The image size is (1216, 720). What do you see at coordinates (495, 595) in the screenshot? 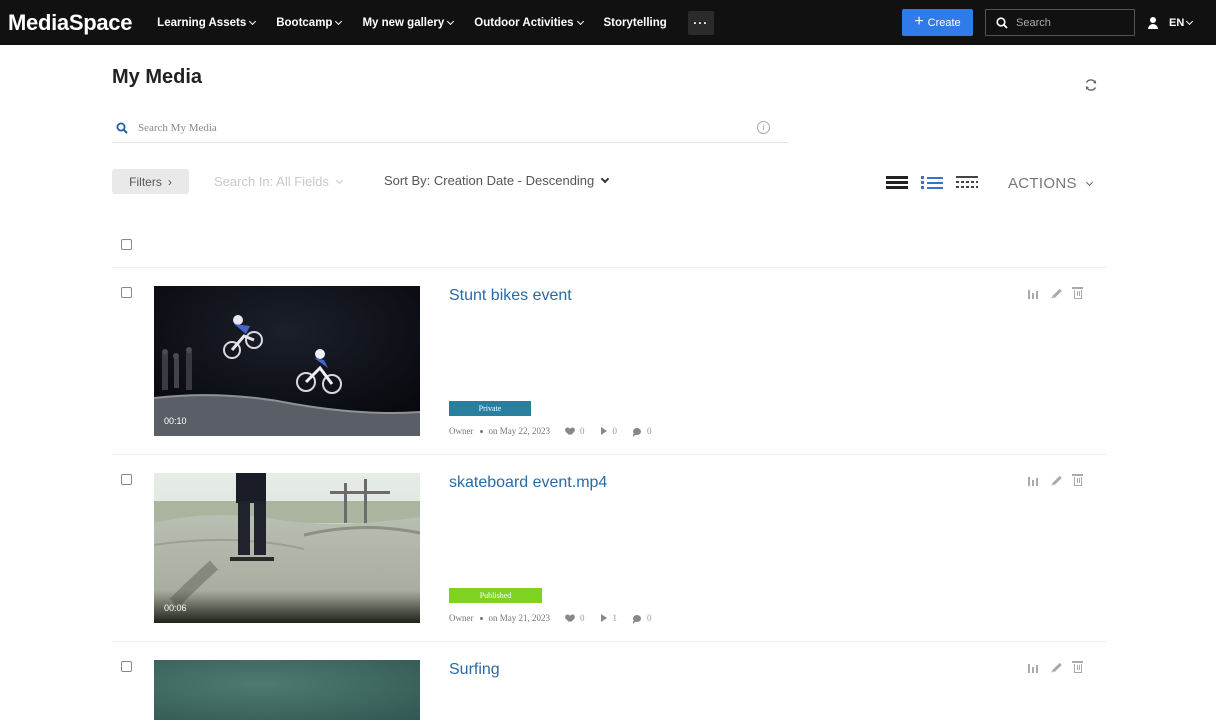
I see `status-badge: Published` at bounding box center [495, 595].